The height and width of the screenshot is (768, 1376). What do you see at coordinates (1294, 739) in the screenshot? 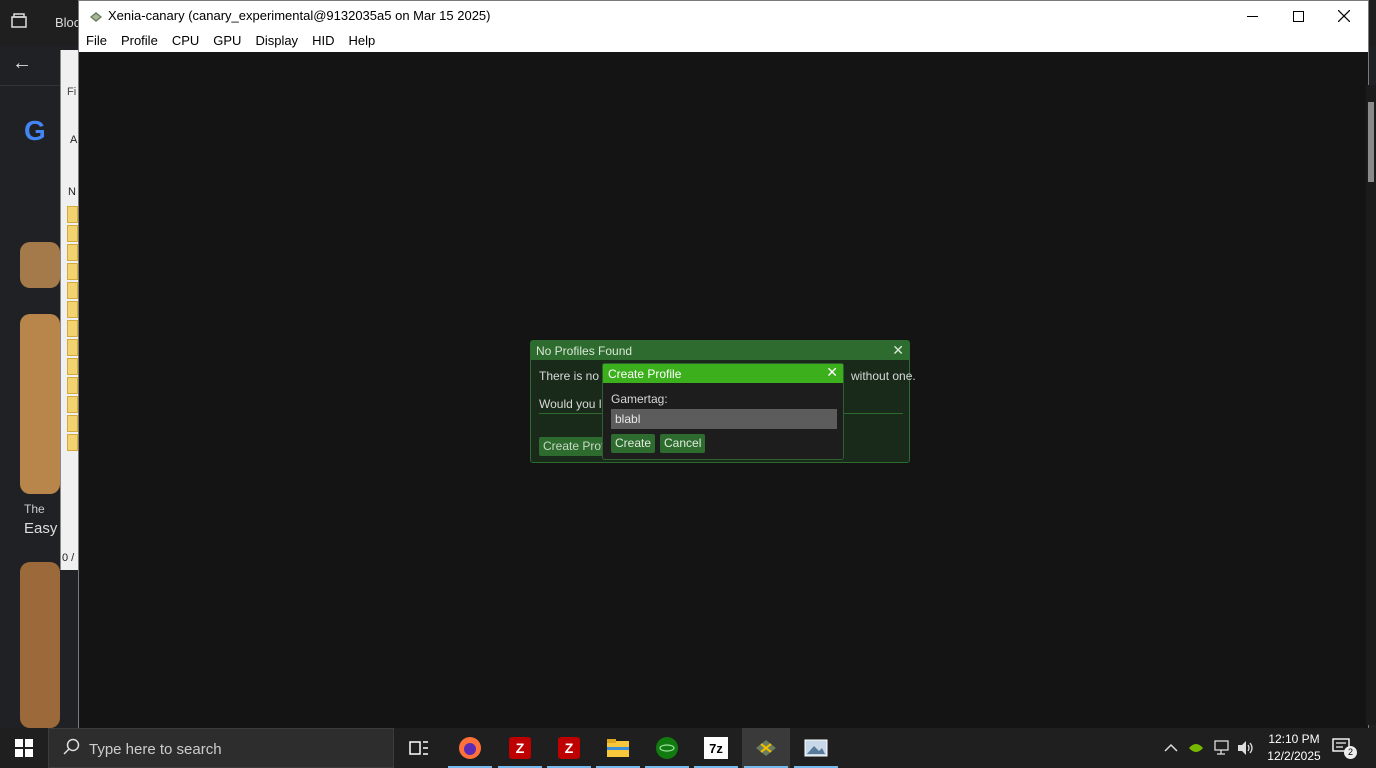
I see `clock-time: 12:10 PM` at bounding box center [1294, 739].